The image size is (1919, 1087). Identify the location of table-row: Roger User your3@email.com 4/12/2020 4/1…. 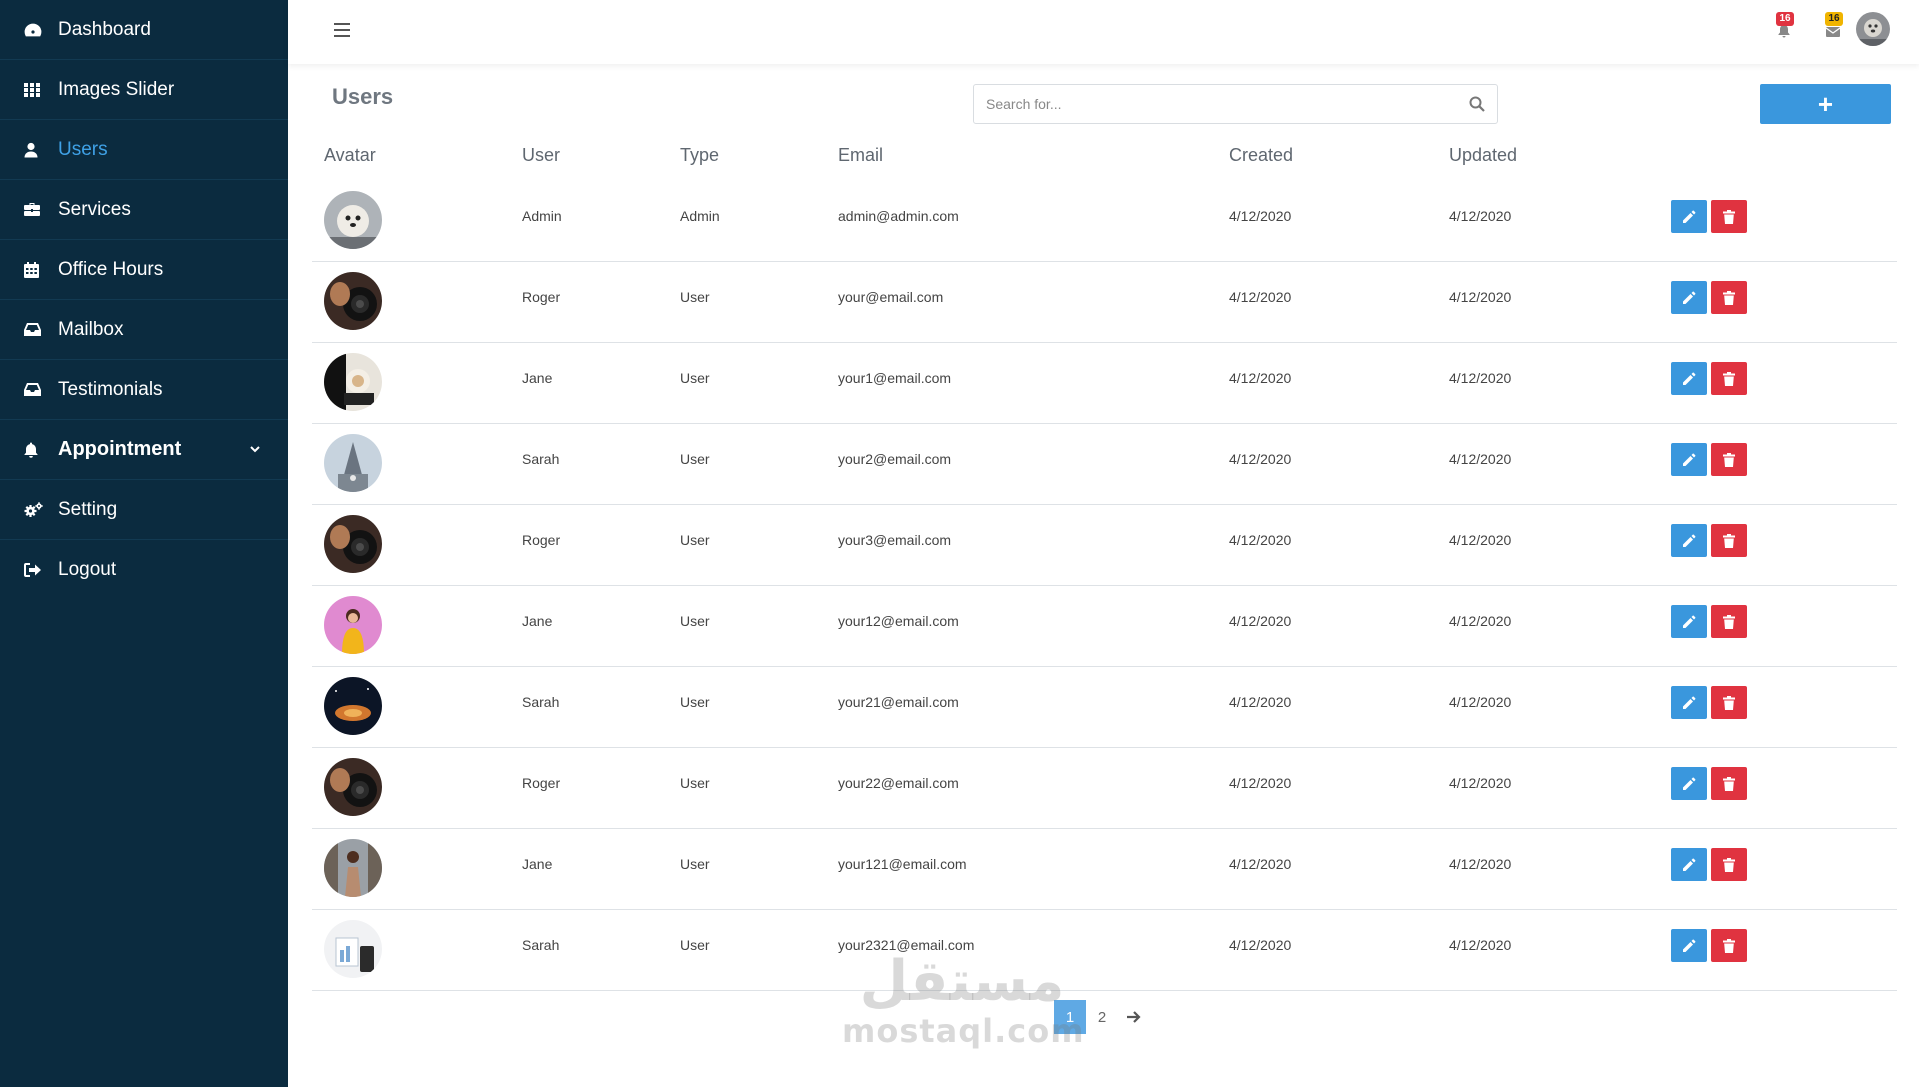
(1104, 545).